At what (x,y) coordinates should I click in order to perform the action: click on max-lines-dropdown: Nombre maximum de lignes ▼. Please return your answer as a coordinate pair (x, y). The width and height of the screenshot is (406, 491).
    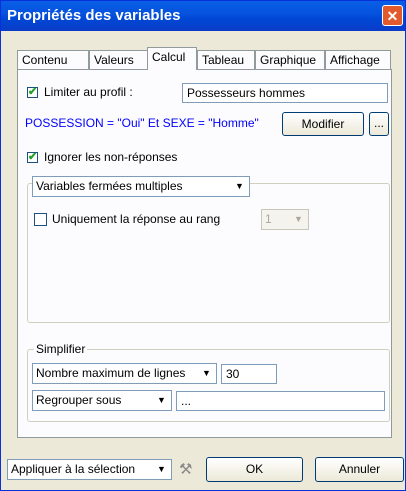
    Looking at the image, I should click on (124, 373).